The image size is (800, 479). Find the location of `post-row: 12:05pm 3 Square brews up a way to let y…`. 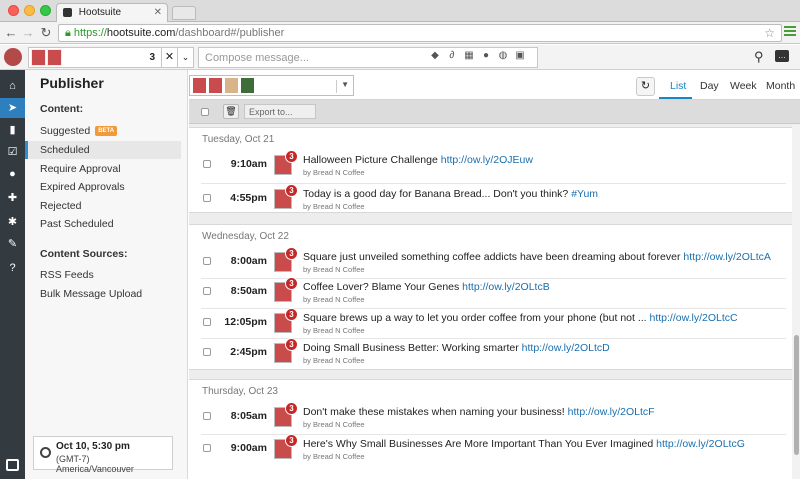

post-row: 12:05pm 3 Square brews up a way to let y… is located at coordinates (490, 324).